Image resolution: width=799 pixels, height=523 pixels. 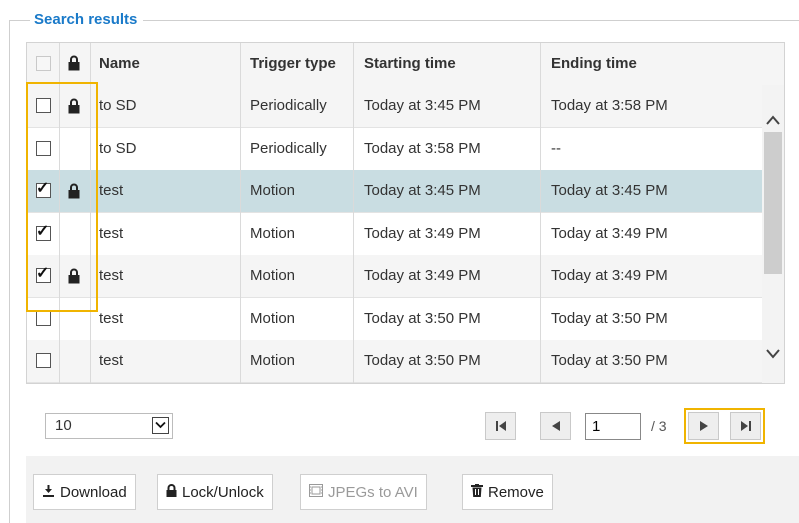 I want to click on column-header-ending-time: Ending time, so click(x=594, y=64).